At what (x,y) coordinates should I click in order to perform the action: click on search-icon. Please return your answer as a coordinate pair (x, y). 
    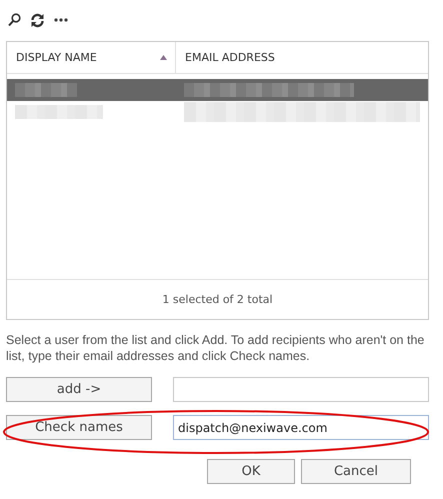
    Looking at the image, I should click on (14, 20).